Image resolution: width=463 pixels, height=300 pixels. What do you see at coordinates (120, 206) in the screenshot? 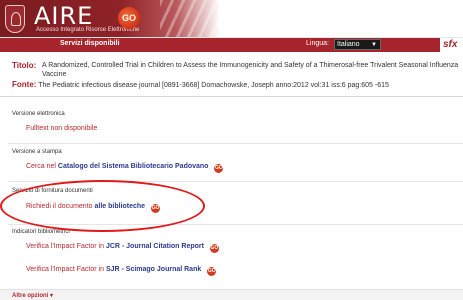
I see `request-link-target: alle biblioteche` at bounding box center [120, 206].